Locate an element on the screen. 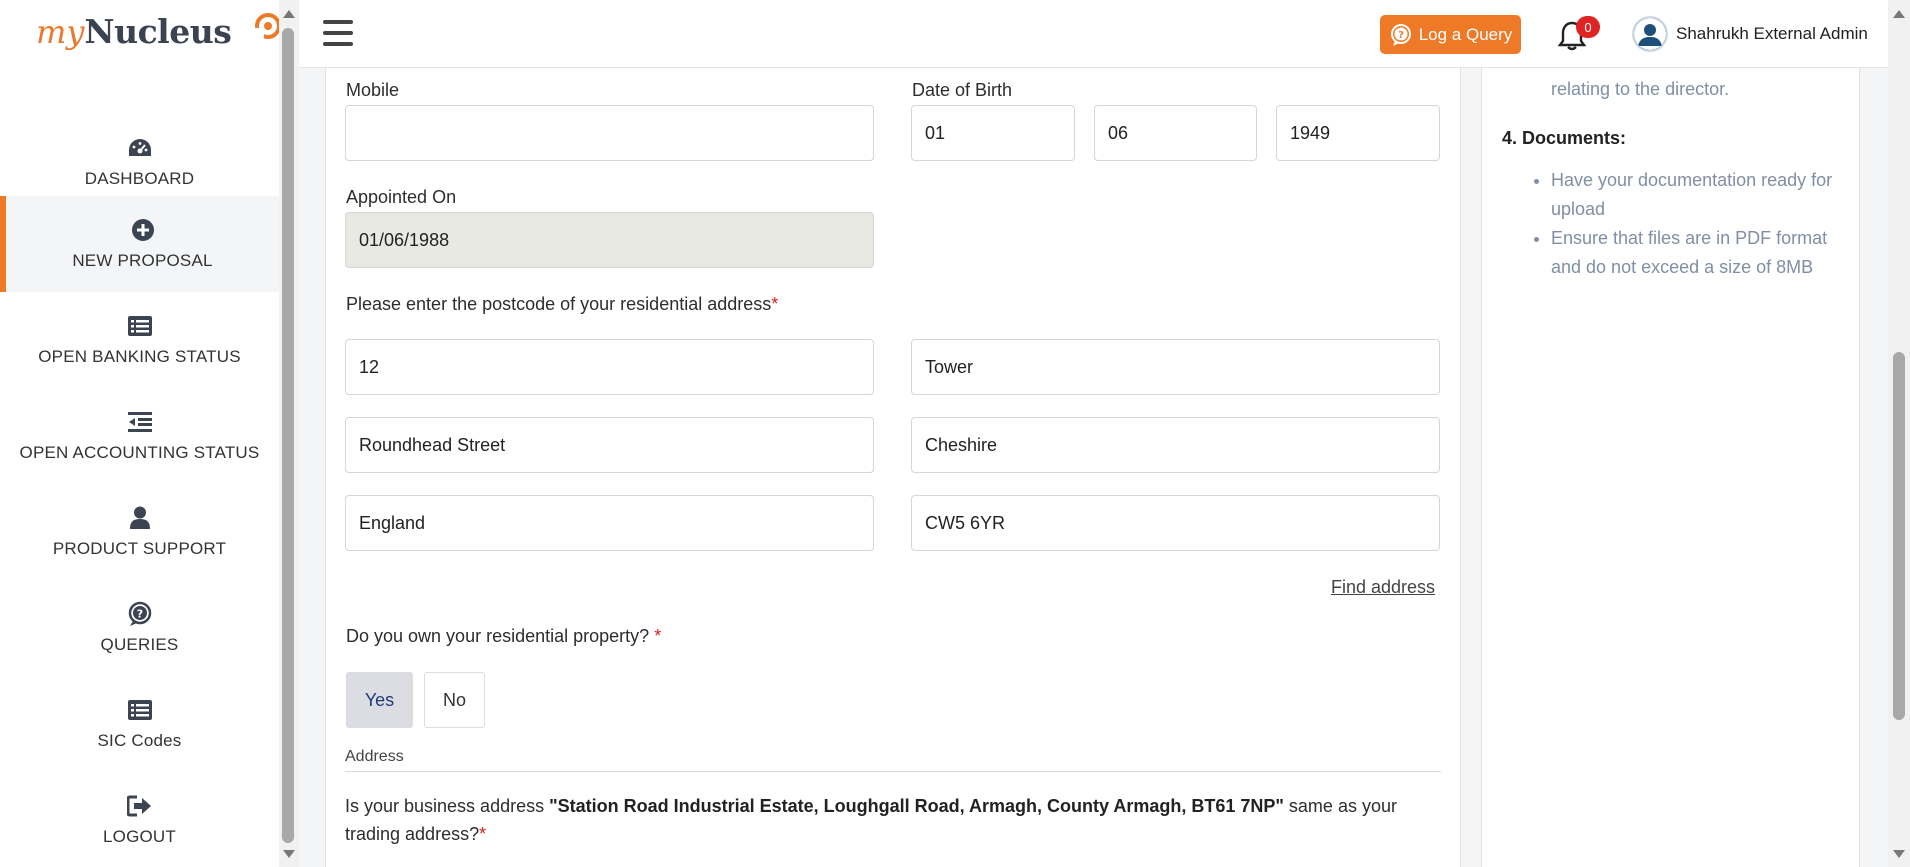 The image size is (1910, 867). guidance-prev-line: relating to the director. is located at coordinates (1640, 89).